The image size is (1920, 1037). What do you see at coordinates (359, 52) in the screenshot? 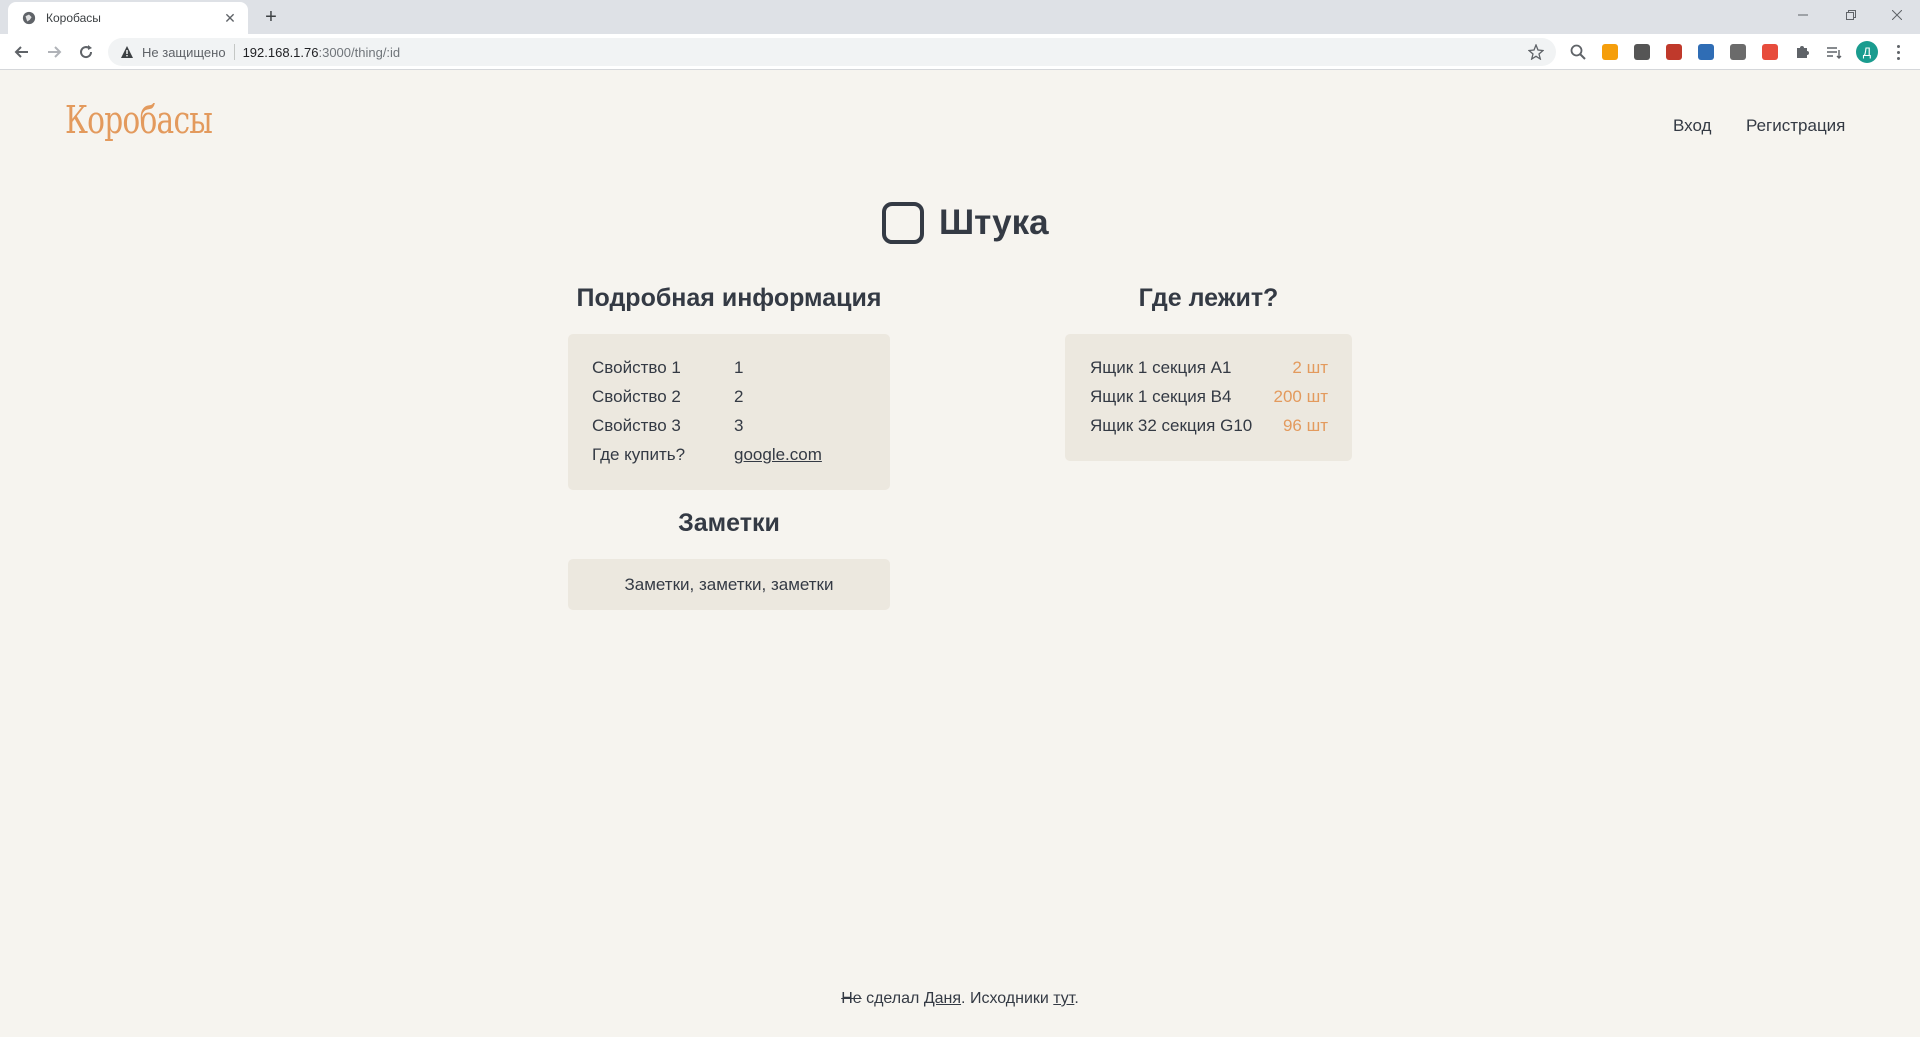
I see `url-path: :3000/thing/:id` at bounding box center [359, 52].